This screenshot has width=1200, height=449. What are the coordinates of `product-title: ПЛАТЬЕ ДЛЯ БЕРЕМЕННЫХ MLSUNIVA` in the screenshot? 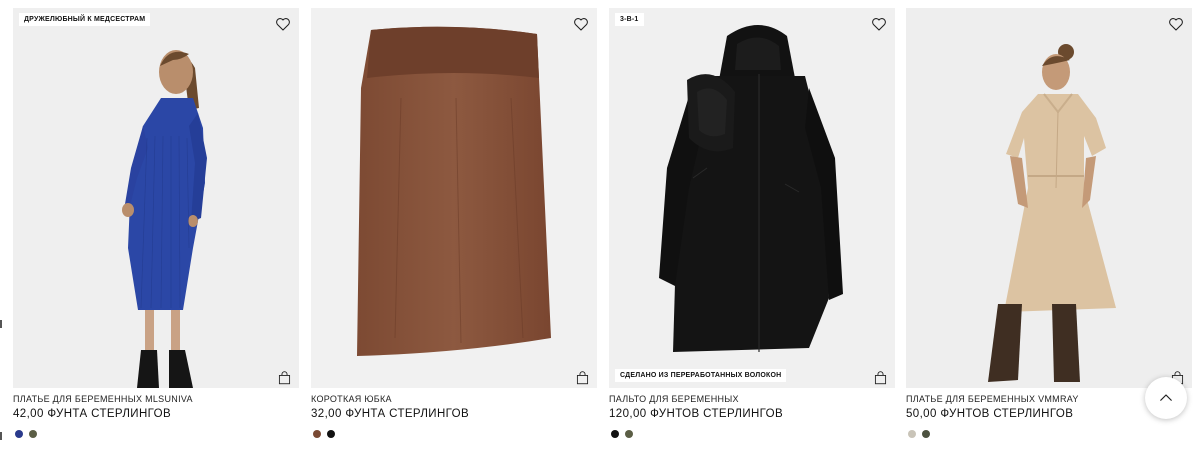 It's located at (103, 399).